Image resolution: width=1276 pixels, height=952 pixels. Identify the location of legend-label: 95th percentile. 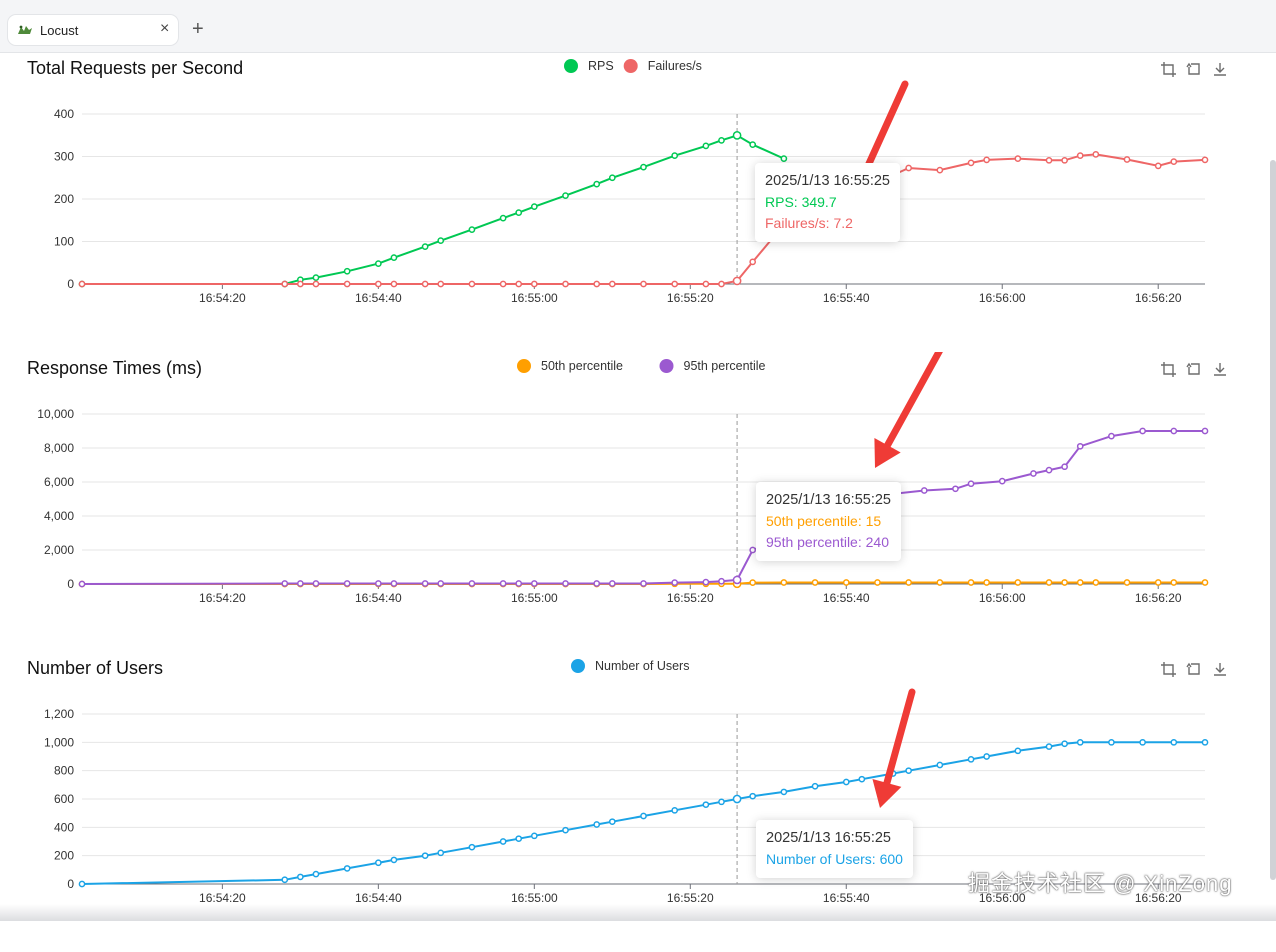
(725, 366).